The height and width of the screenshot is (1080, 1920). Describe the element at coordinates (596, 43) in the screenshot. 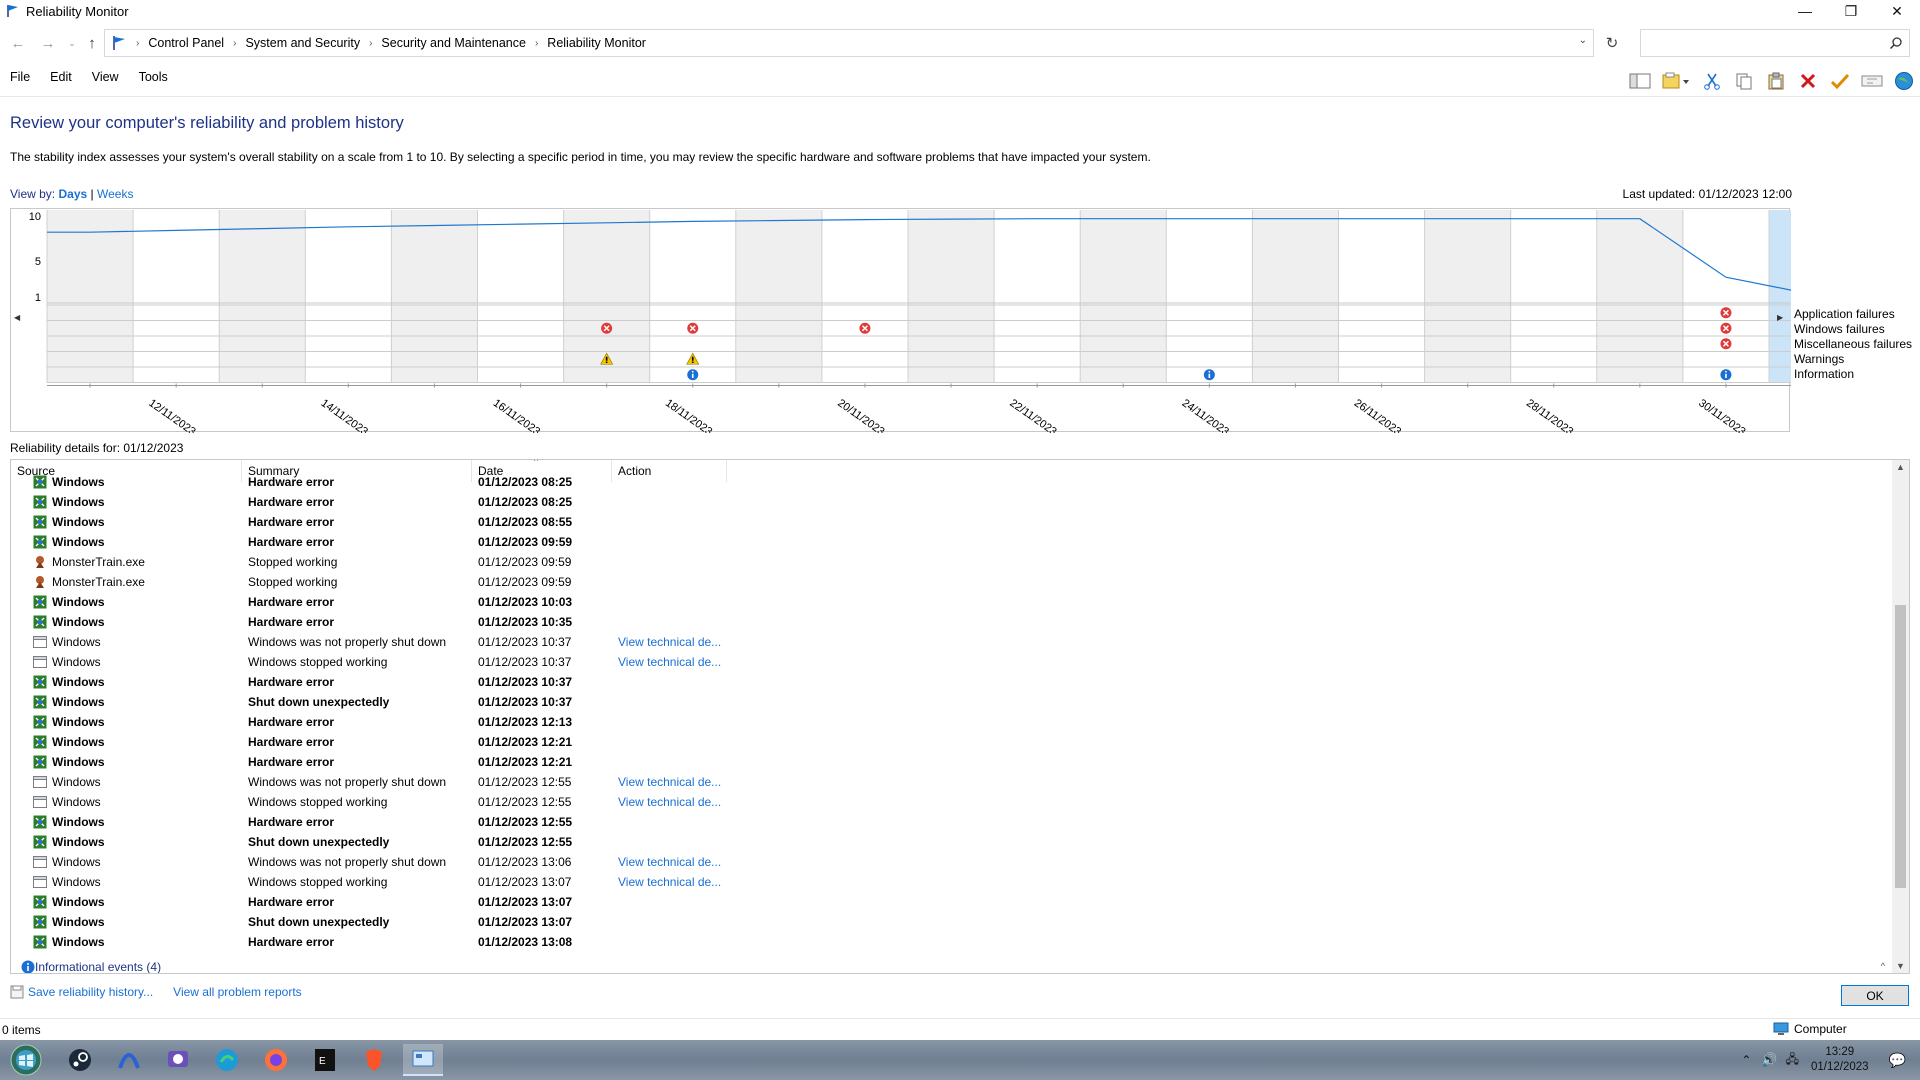

I see `breadcrumb-reliability-monitor: Reliability Monitor` at that location.